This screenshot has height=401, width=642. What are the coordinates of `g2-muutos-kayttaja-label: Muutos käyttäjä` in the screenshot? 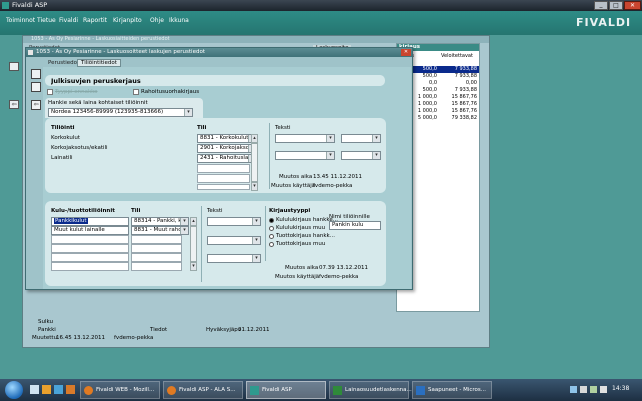 It's located at (297, 277).